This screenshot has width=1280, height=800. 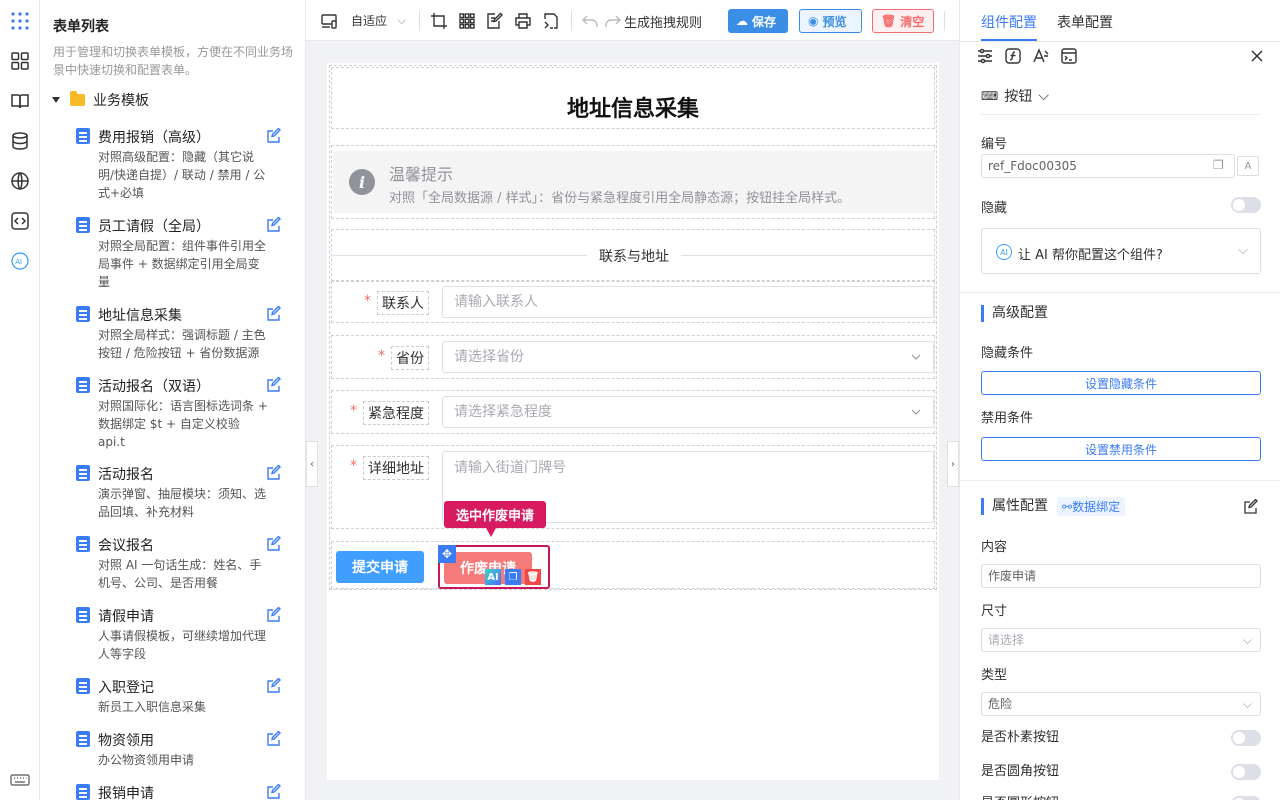 I want to click on collapse-right-handle: ›, so click(x=953, y=464).